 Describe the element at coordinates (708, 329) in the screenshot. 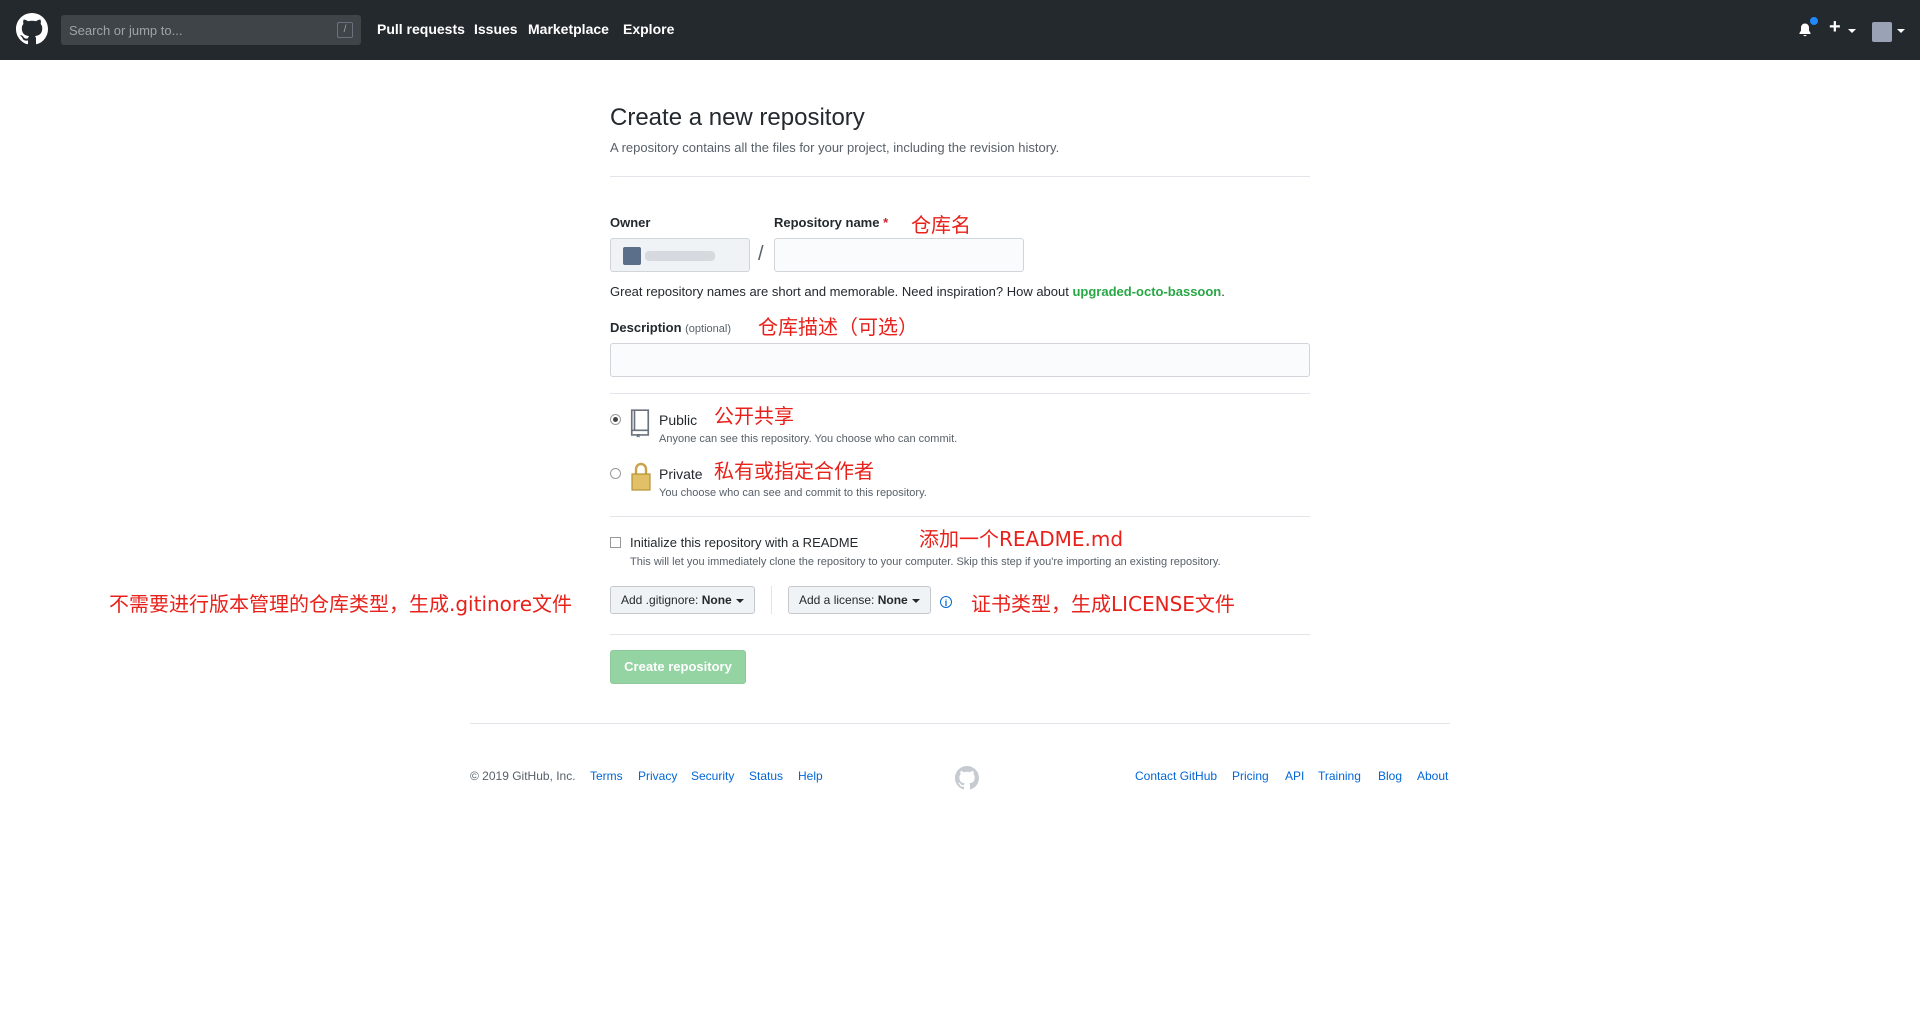

I see `optional-tag: (optional)` at that location.